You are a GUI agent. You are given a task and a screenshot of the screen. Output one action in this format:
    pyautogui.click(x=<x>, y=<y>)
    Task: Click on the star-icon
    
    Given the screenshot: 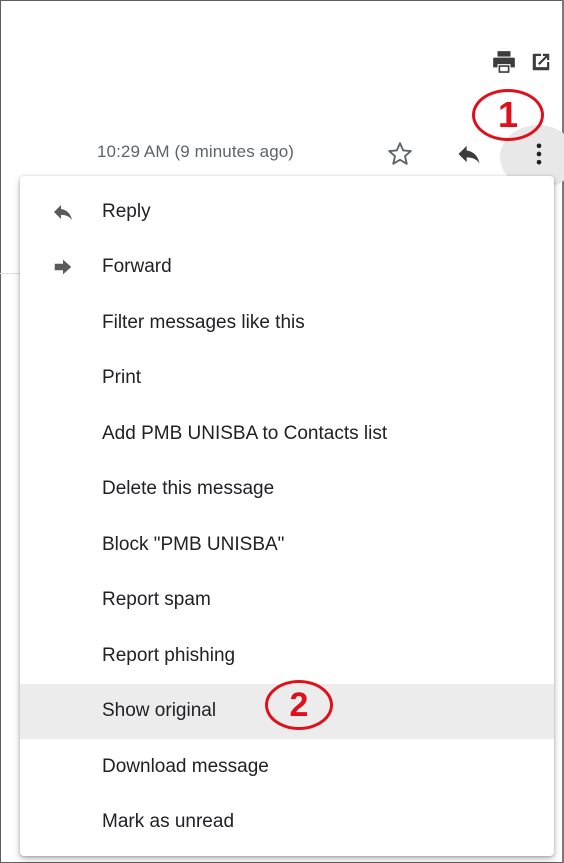 What is the action you would take?
    pyautogui.click(x=400, y=154)
    